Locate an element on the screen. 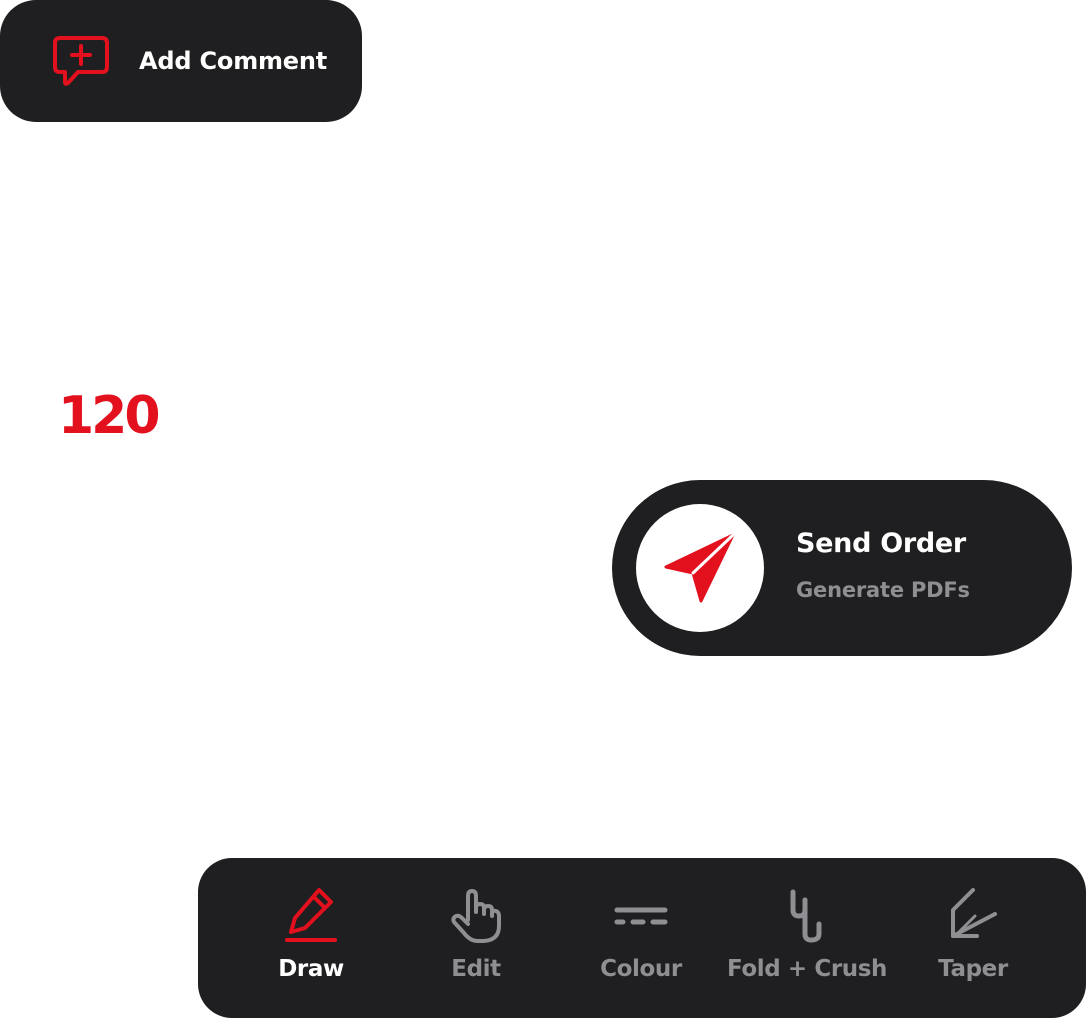 This screenshot has height=1018, width=1086. send-order-button: Send Order Generate PDFs is located at coordinates (842, 568).